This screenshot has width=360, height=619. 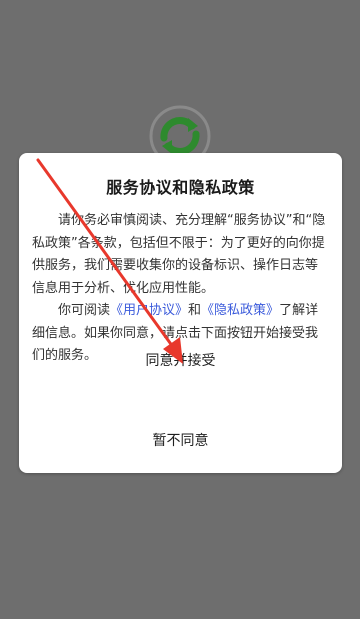 What do you see at coordinates (180, 187) in the screenshot?
I see `dialog-title: 服务协议和隐私政策` at bounding box center [180, 187].